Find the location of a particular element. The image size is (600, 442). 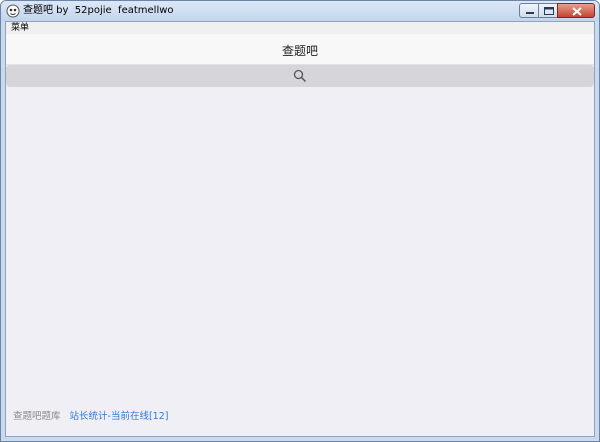

search-icon is located at coordinates (300, 76).